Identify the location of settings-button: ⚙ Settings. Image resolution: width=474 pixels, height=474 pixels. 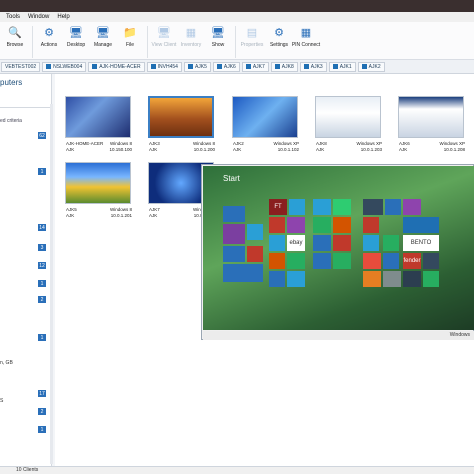
(279, 42).